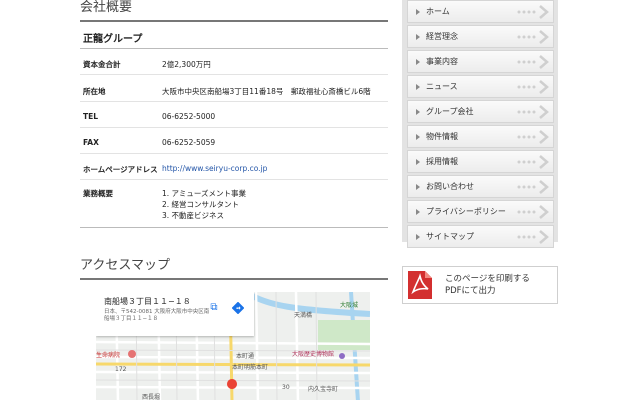 This screenshot has width=640, height=400. Describe the element at coordinates (234, 11) in the screenshot. I see `section-title-overview: 会社概要` at that location.